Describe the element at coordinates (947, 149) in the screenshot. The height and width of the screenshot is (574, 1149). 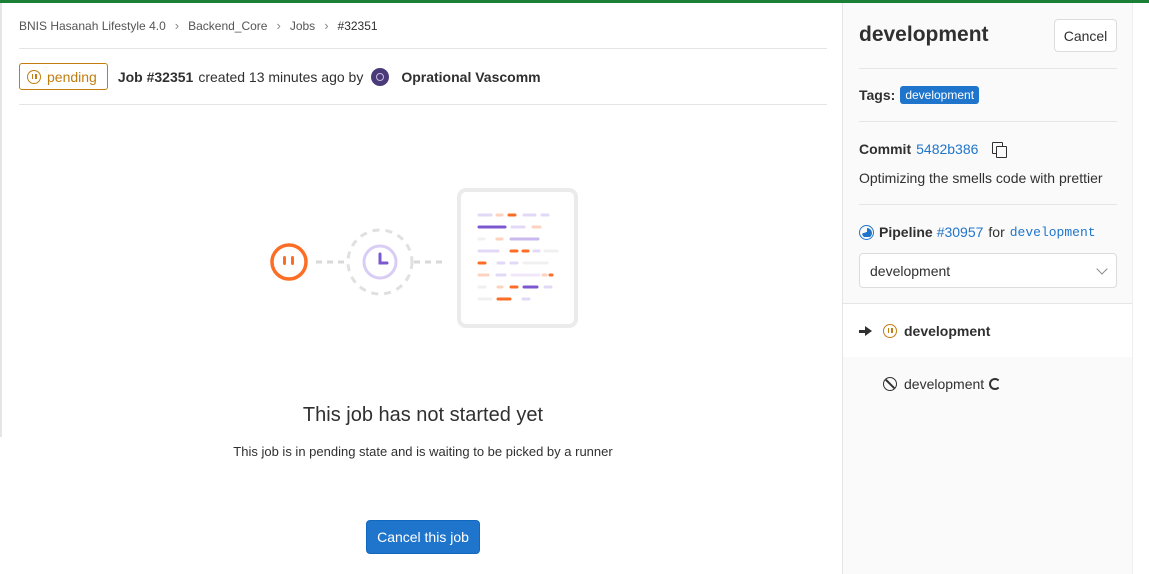
I see `commit-sha-link: 5482b386` at that location.